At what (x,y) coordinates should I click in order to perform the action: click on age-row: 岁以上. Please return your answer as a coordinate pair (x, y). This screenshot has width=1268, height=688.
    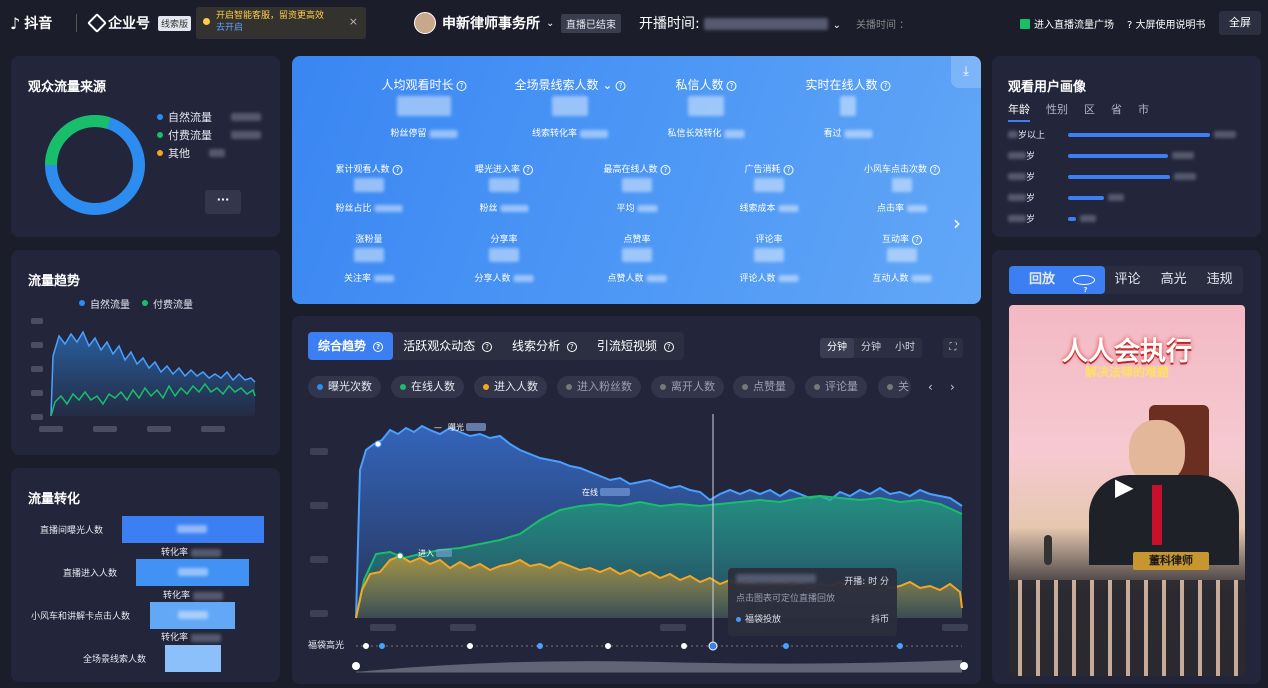
    Looking at the image, I should click on (1128, 134).